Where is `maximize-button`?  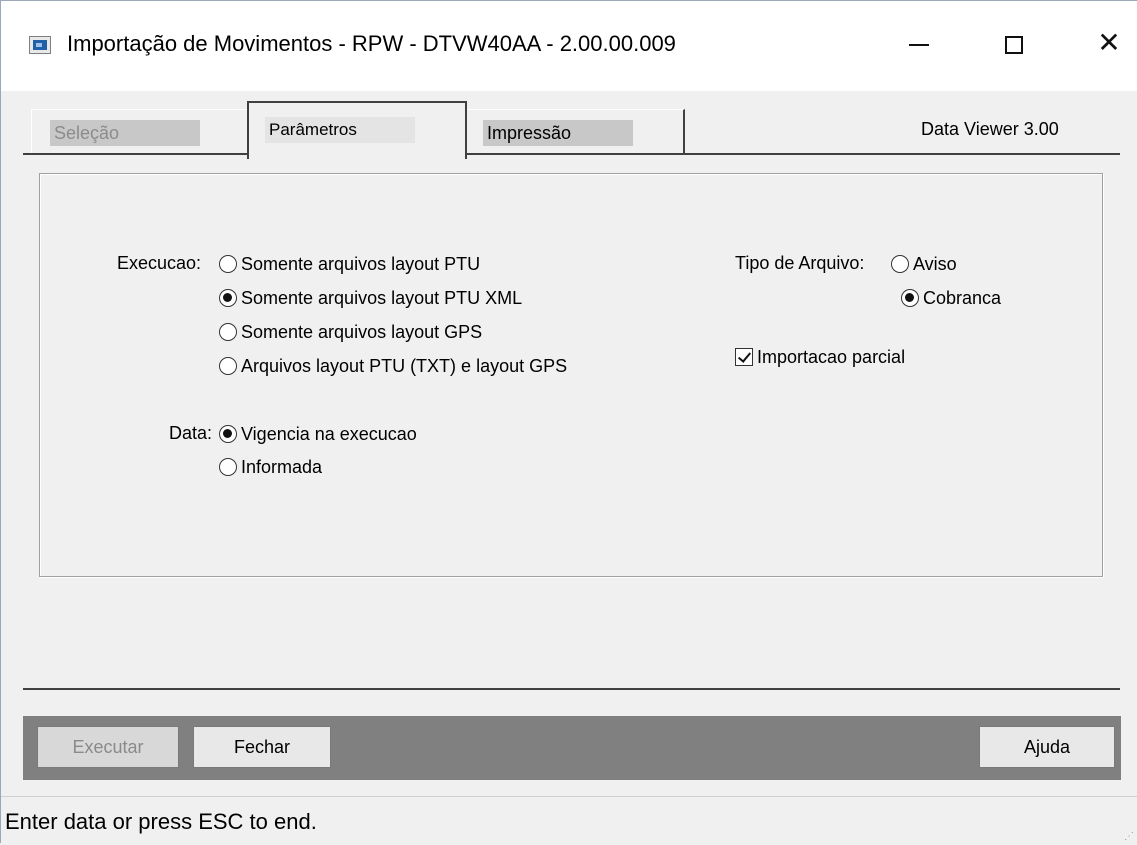 maximize-button is located at coordinates (1014, 43).